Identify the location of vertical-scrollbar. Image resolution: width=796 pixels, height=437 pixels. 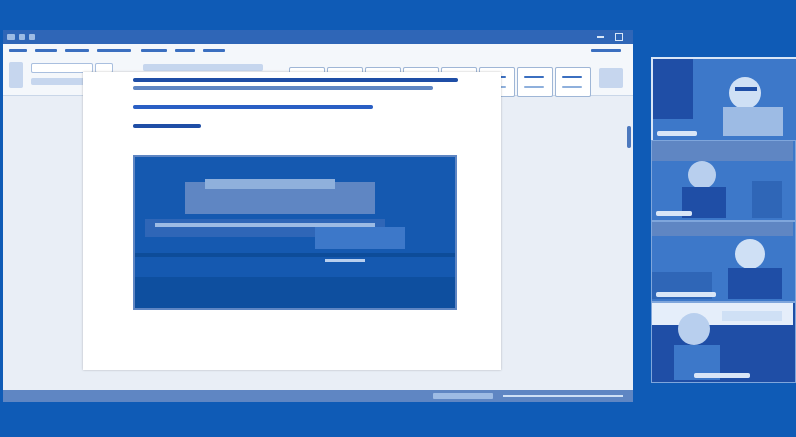
(629, 137).